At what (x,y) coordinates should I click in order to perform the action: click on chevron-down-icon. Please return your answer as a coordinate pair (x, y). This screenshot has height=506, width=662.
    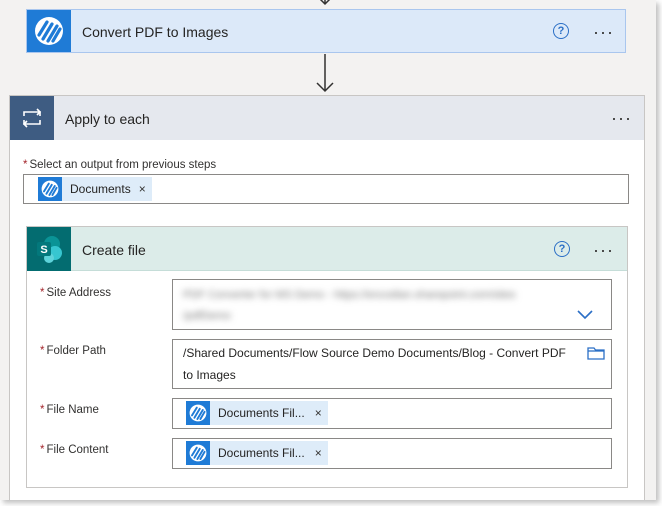
    Looking at the image, I should click on (585, 315).